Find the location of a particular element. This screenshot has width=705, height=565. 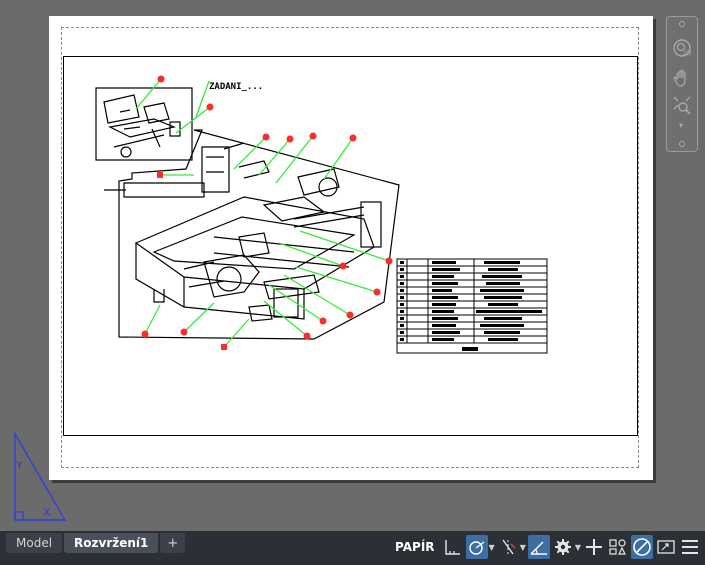

svg-text: 2D is located at coordinates (687, 53).